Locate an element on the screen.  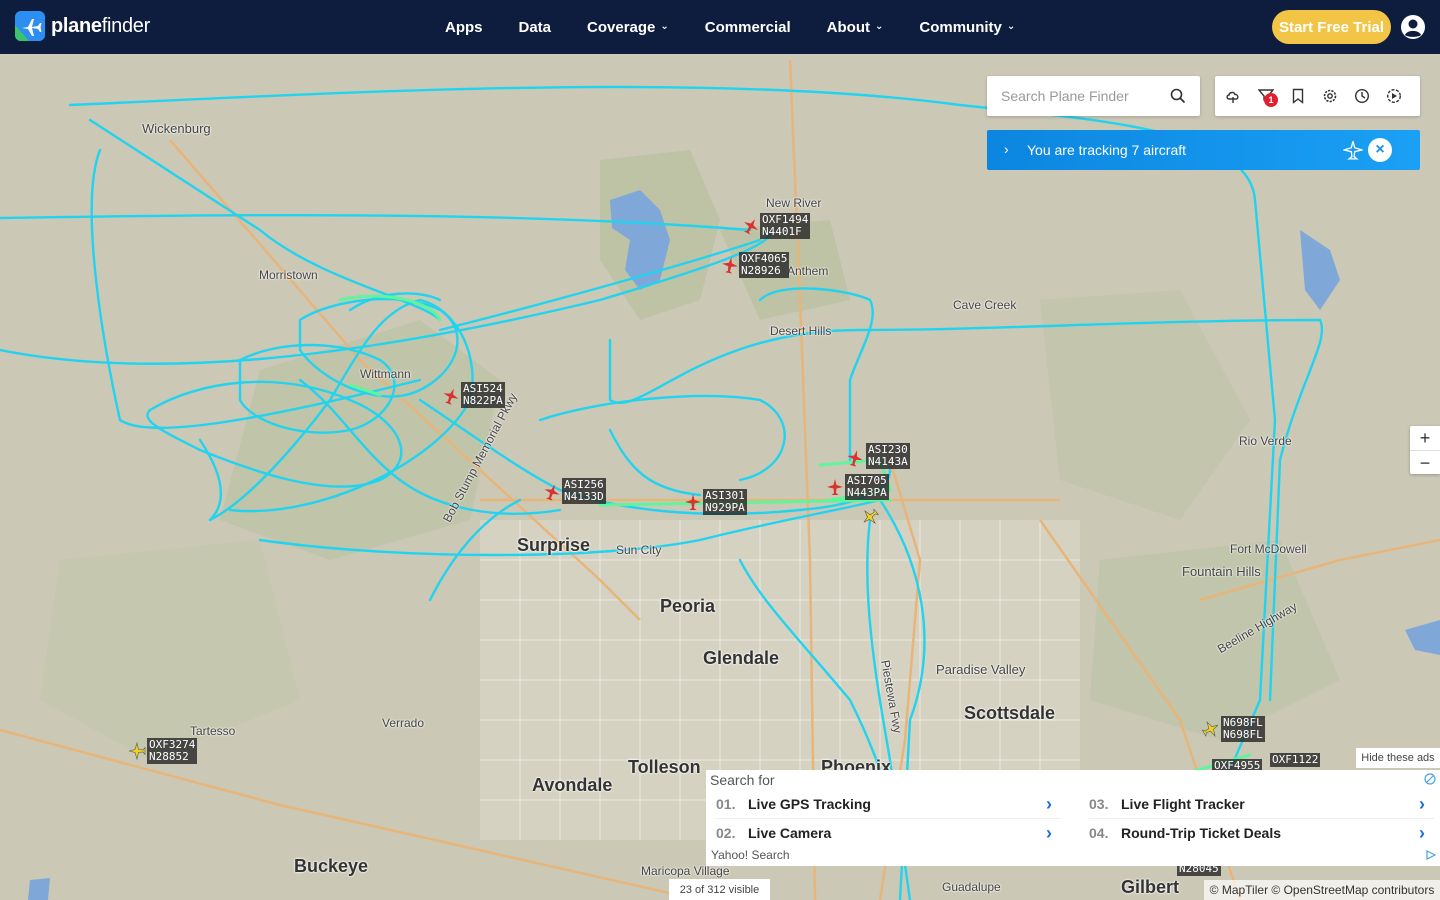
search-input is located at coordinates (1081, 96).